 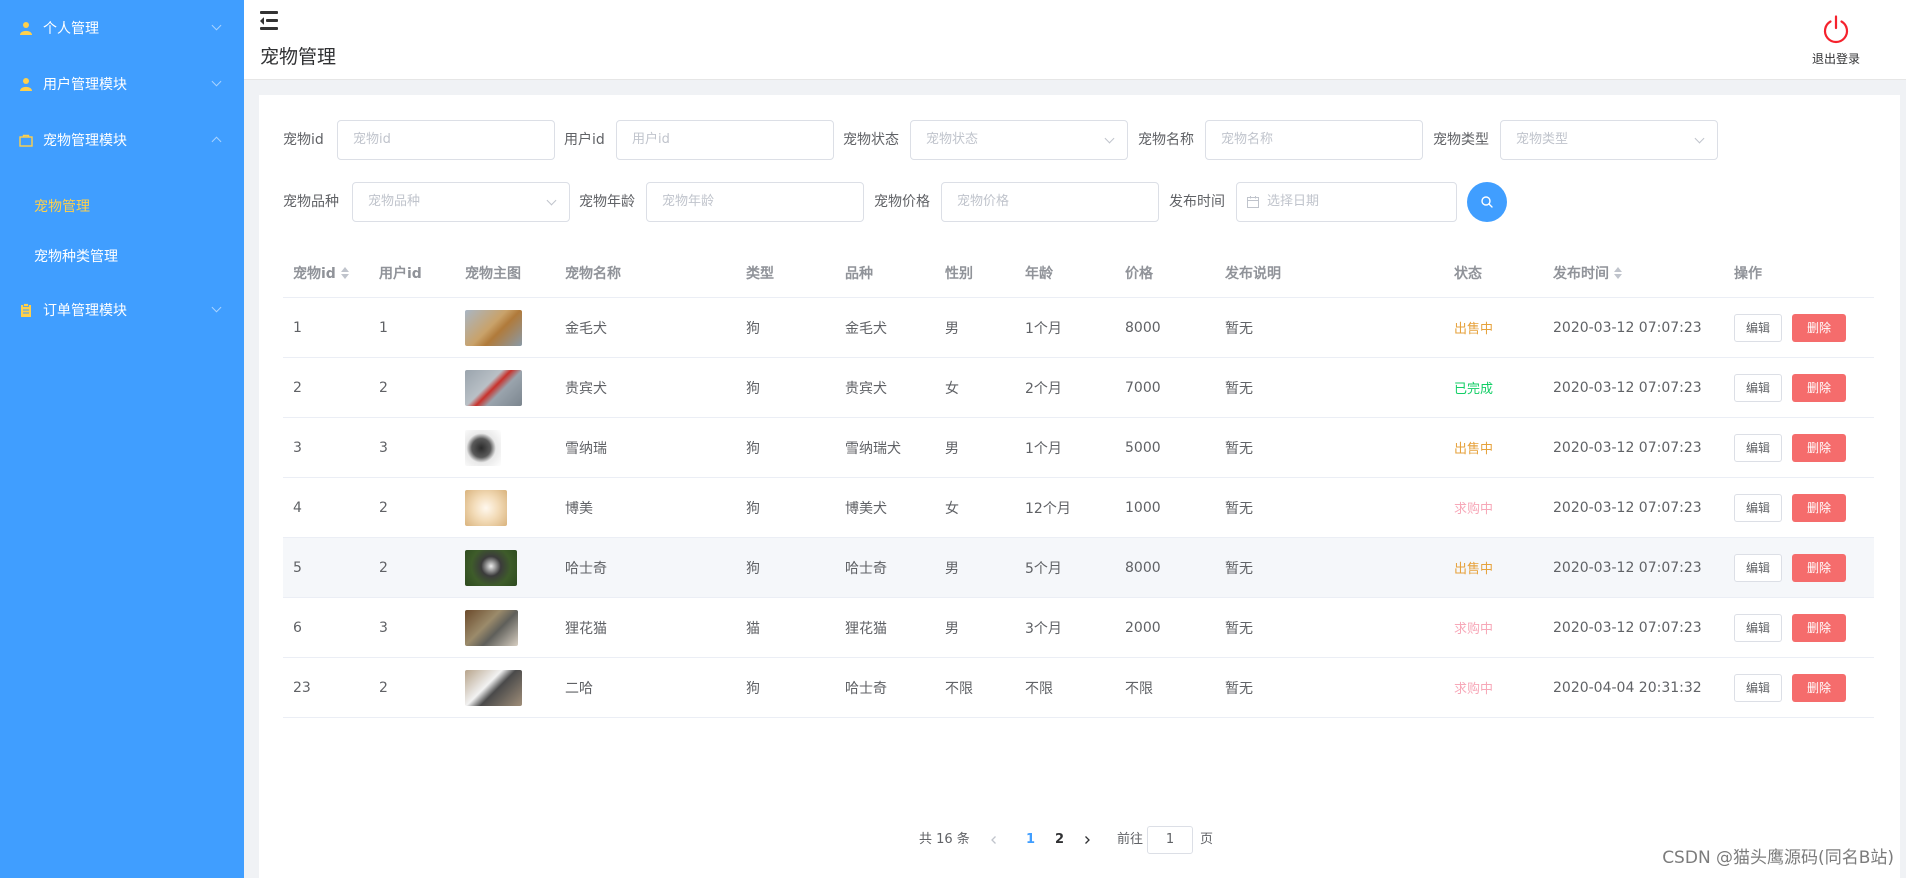 What do you see at coordinates (1346, 202) in the screenshot?
I see `date-picker: 选择日期` at bounding box center [1346, 202].